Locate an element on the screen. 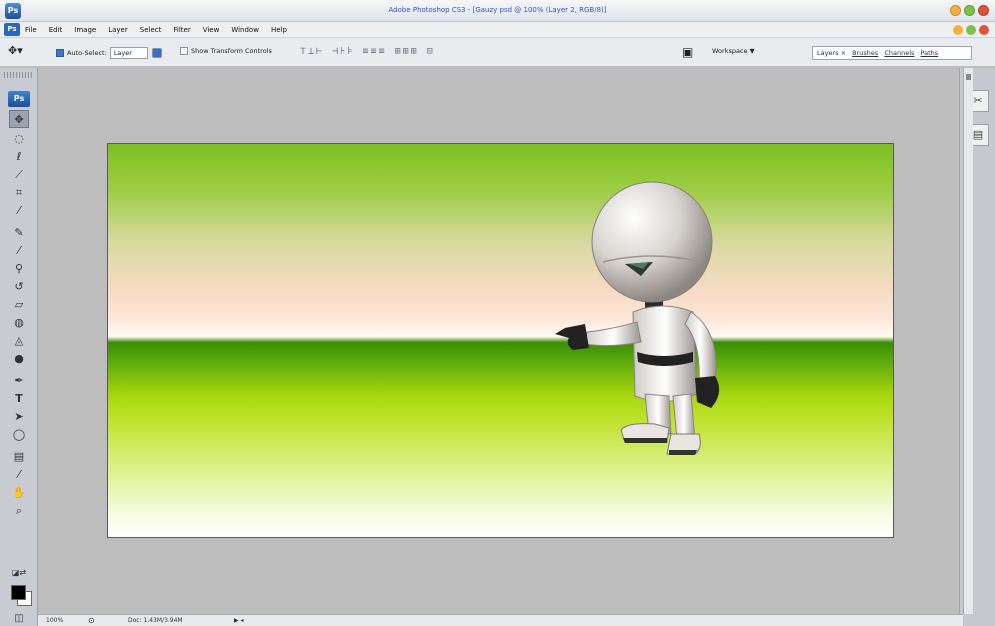 This screenshot has height=626, width=995. align-buttons-icon: ⊤⊥⊢ ⊣⊦⊧ ≡≡≡ ⊞⊞⊞ ⊟ is located at coordinates (367, 51).